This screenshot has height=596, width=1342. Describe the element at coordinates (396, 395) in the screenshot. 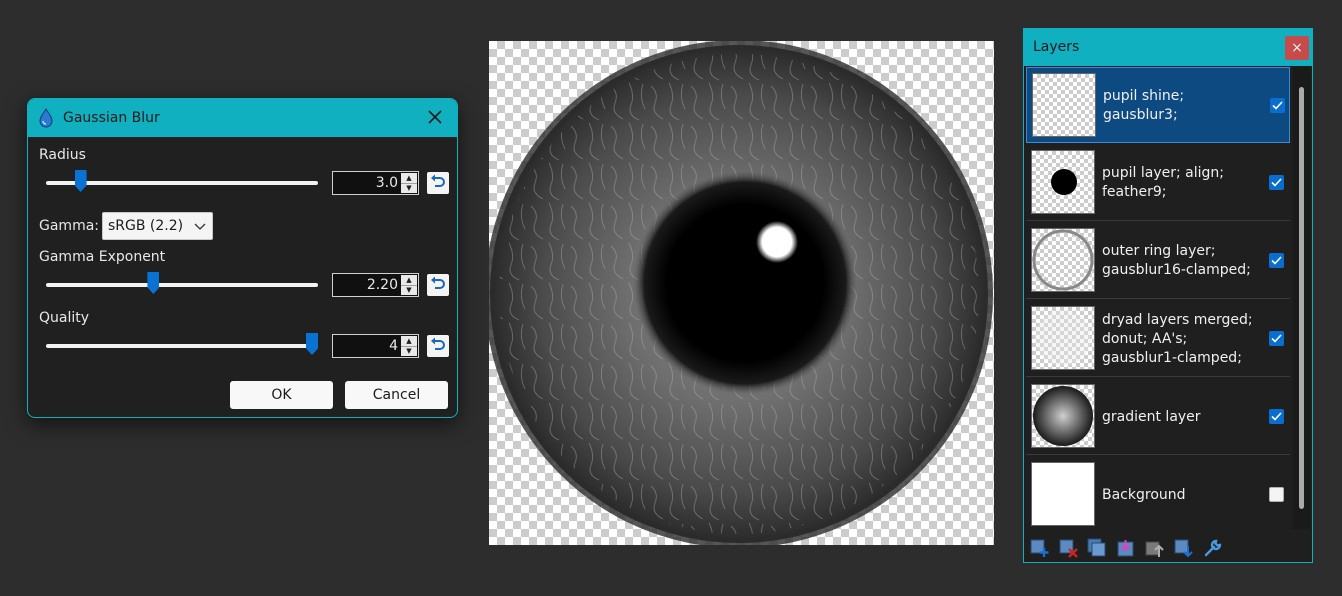

I see `cancel-button: Cancel` at that location.